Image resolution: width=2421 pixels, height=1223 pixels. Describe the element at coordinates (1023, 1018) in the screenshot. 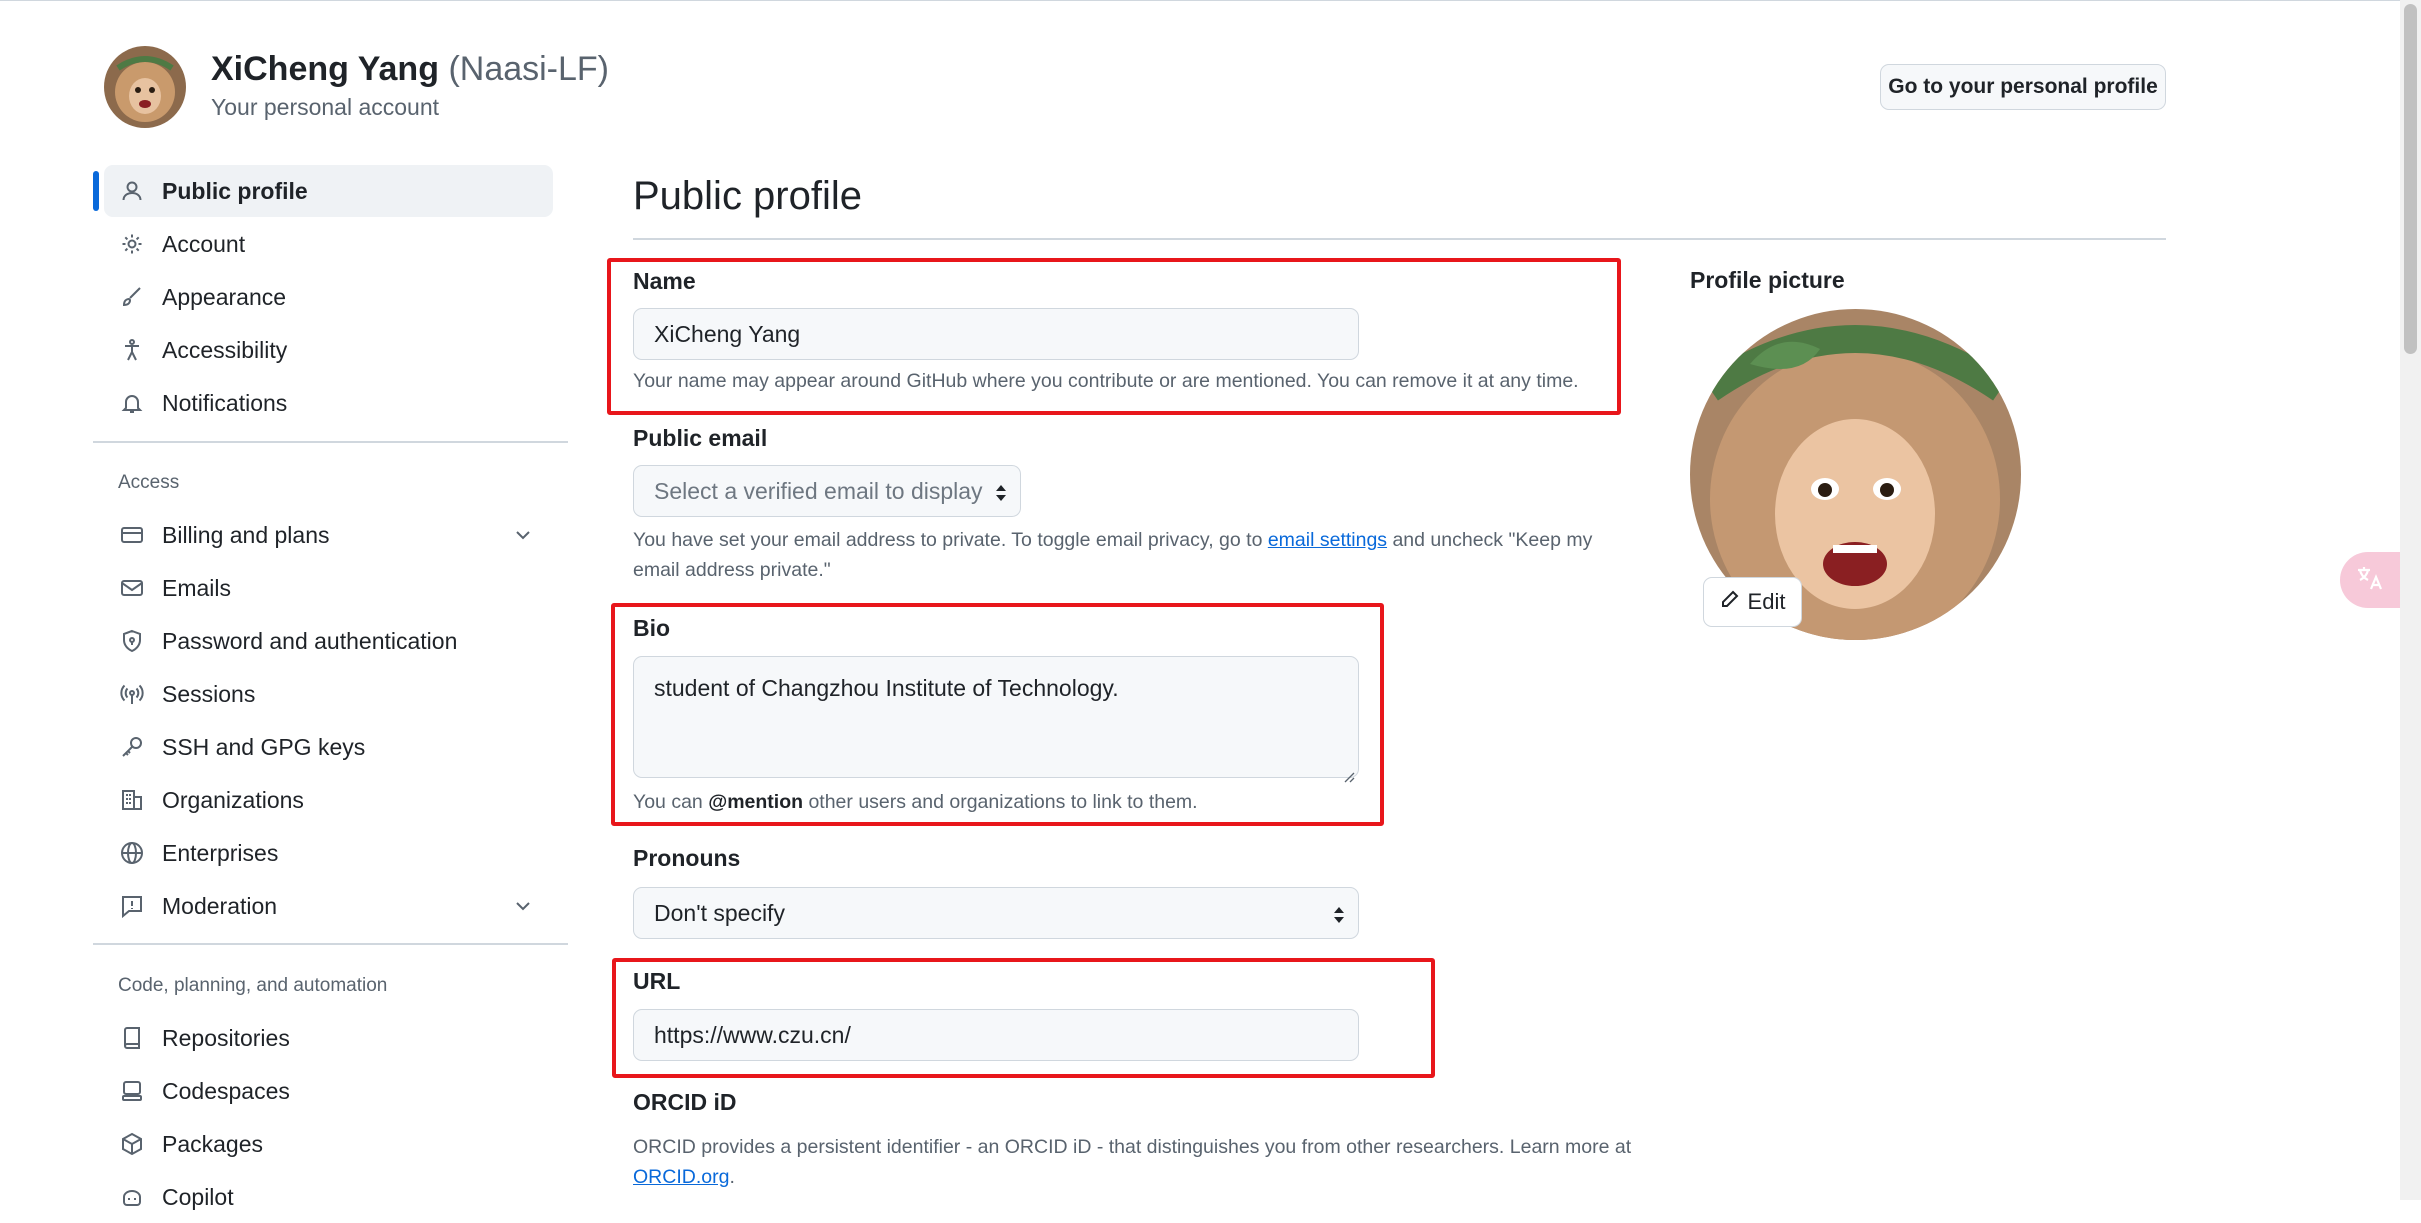

I see `highlight-box-url` at that location.